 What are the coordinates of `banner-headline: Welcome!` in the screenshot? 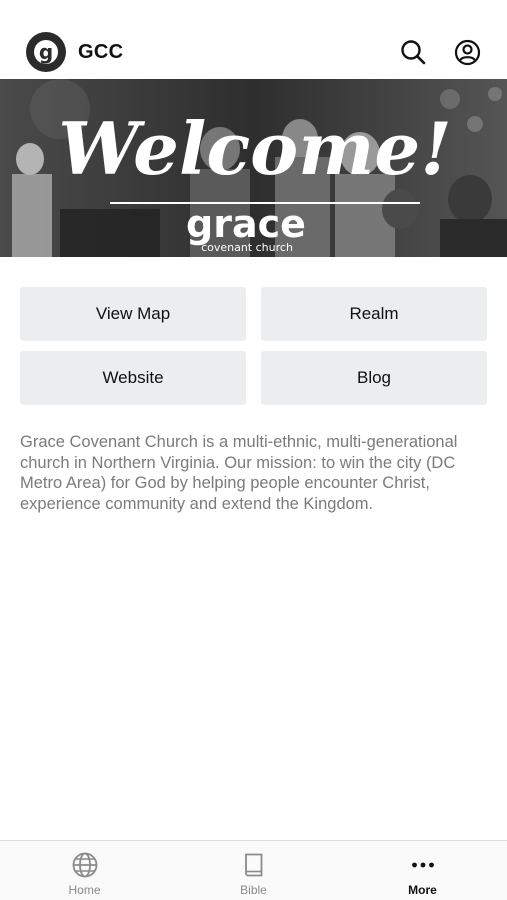 It's located at (255, 148).